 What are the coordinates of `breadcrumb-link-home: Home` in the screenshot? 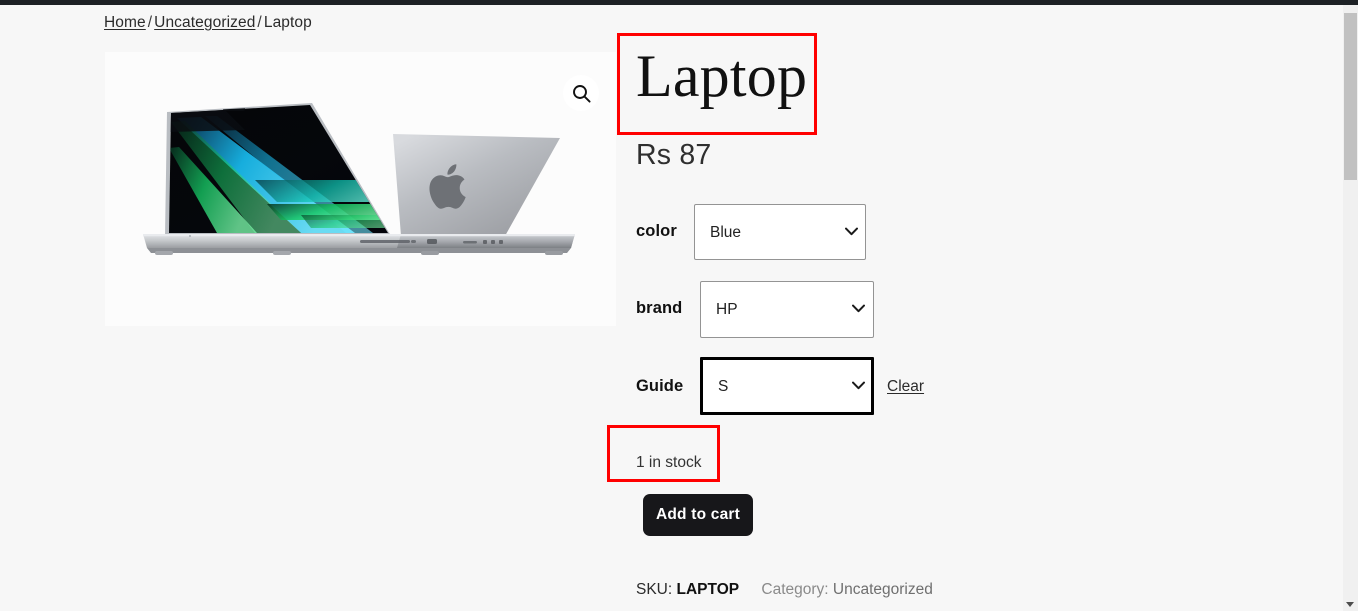 It's located at (125, 22).